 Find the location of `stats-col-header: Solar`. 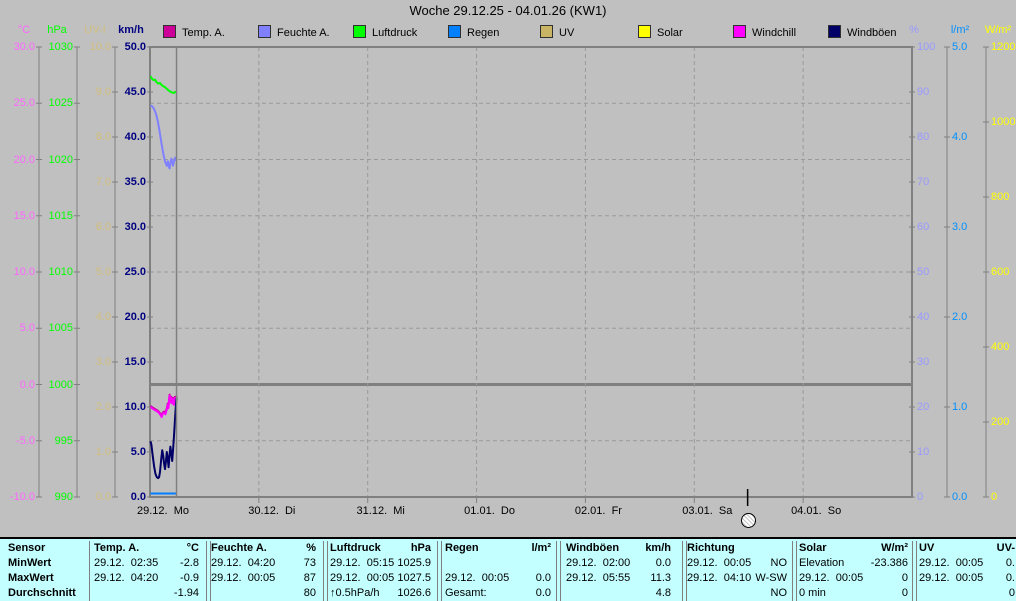

stats-col-header: Solar is located at coordinates (813, 548).